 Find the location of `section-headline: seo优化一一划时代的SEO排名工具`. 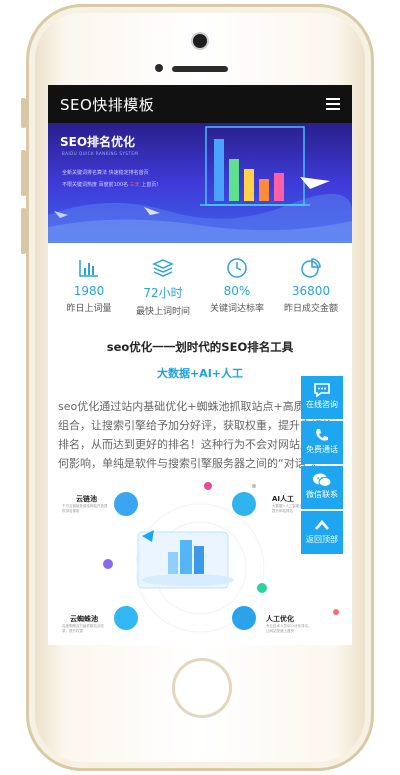

section-headline: seo优化一一划时代的SEO排名工具 is located at coordinates (200, 347).